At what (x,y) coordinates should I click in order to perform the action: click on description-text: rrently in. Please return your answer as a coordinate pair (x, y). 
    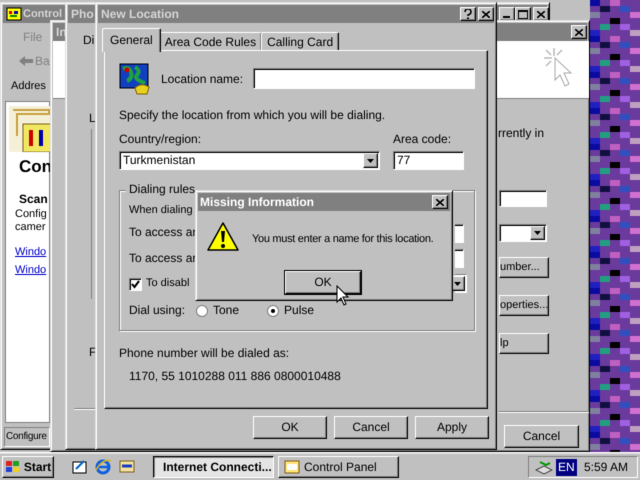
    Looking at the image, I should click on (521, 133).